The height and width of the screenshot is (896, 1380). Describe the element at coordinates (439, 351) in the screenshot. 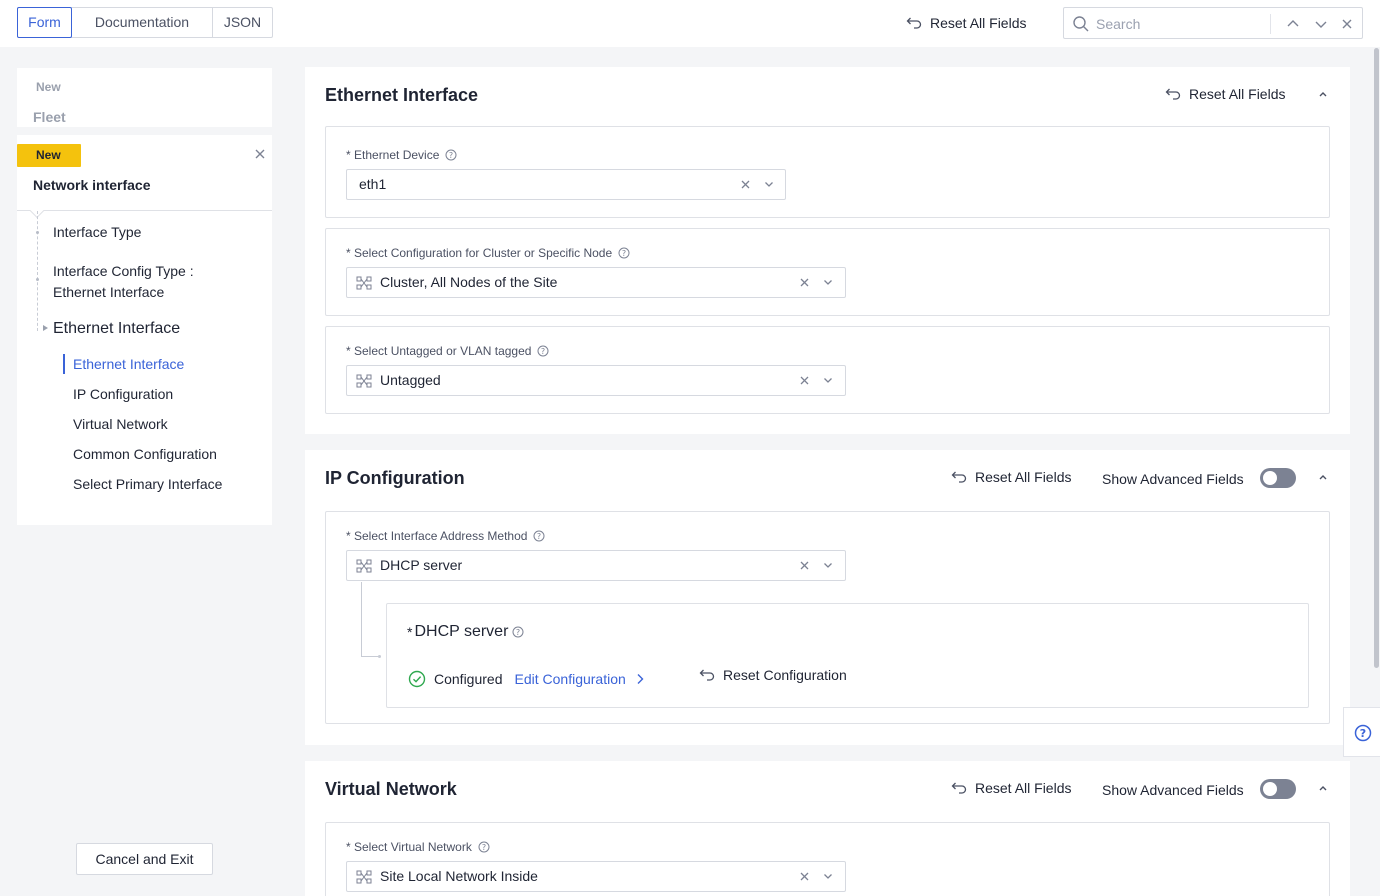

I see `field-label-text: * Select Untagged or VLAN tagged` at that location.